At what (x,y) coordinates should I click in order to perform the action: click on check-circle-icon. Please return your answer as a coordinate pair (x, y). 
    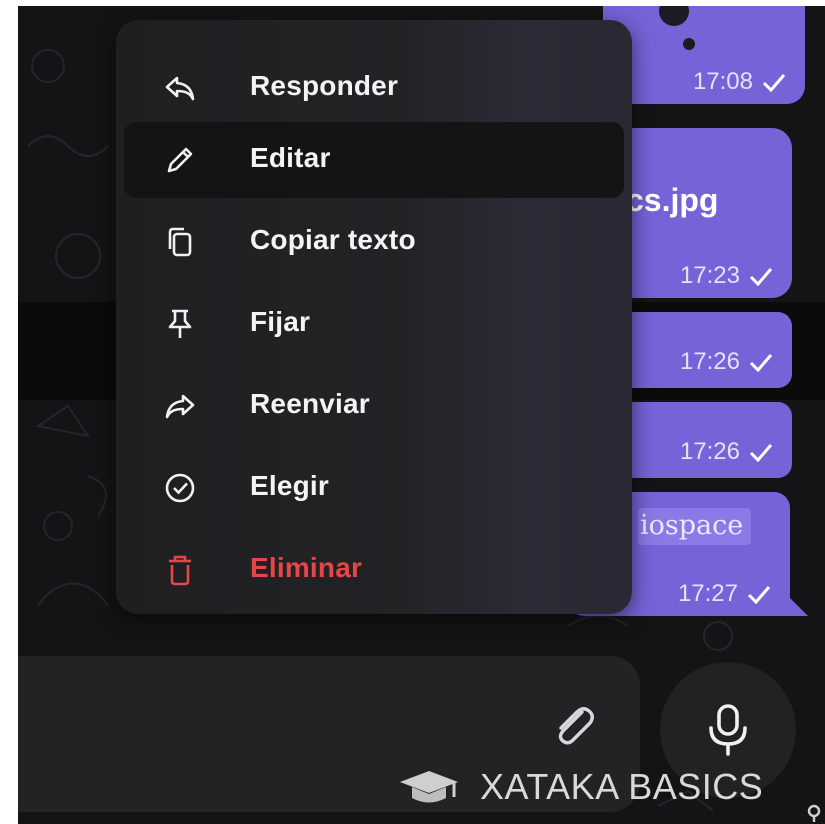
    Looking at the image, I should click on (180, 488).